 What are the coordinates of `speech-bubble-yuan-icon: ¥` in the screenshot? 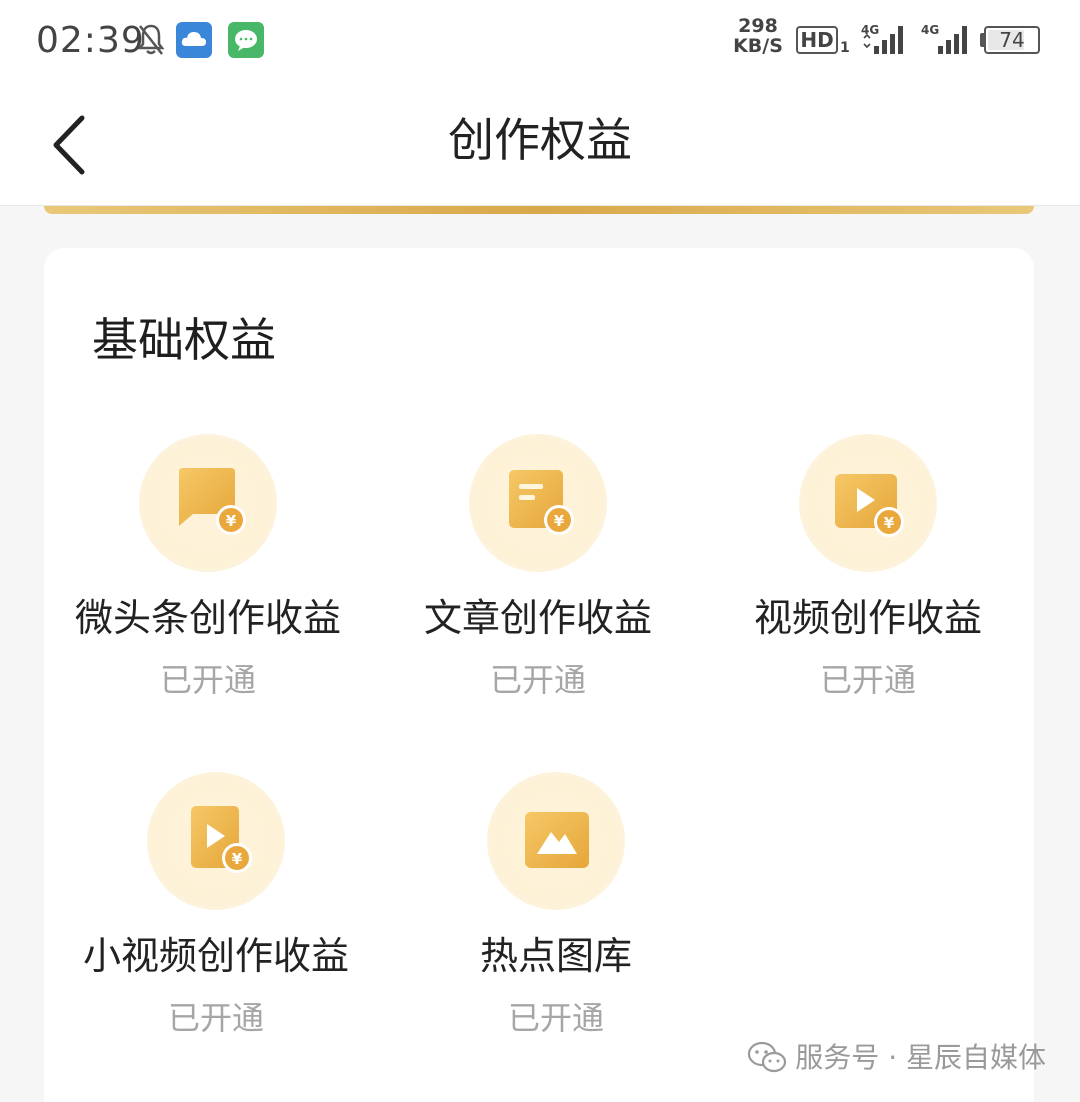 It's located at (212, 501).